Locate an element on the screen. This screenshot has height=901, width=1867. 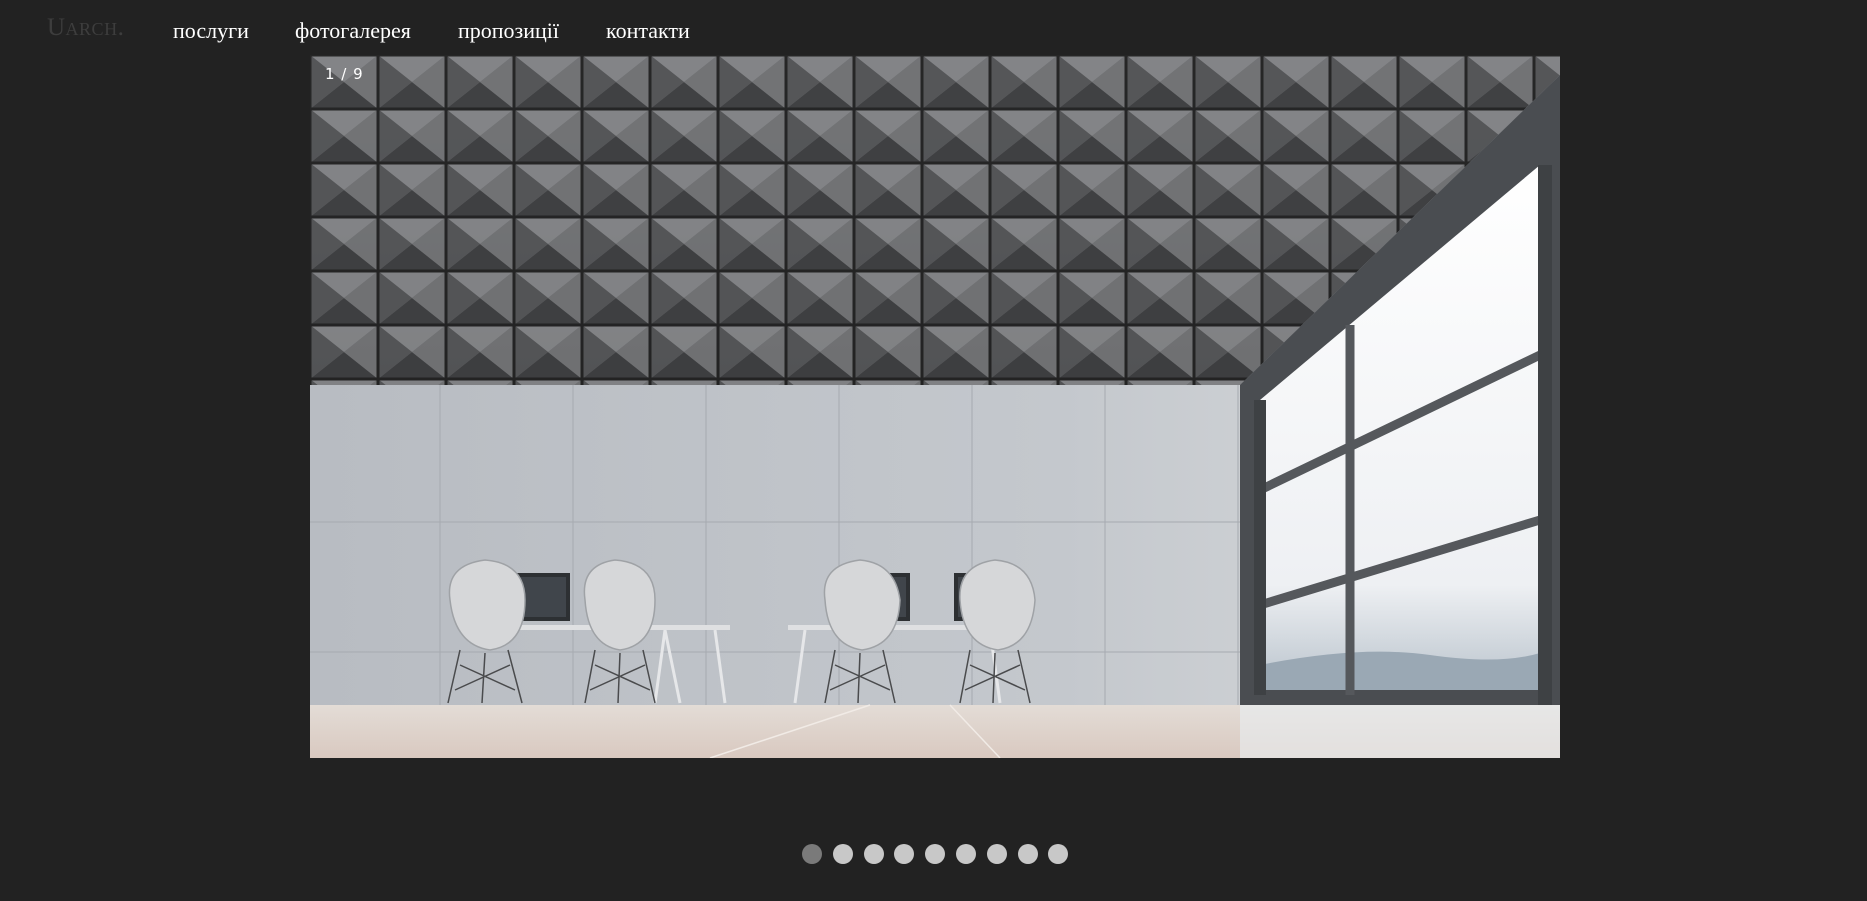
nav-link-services: послуги is located at coordinates (211, 31).